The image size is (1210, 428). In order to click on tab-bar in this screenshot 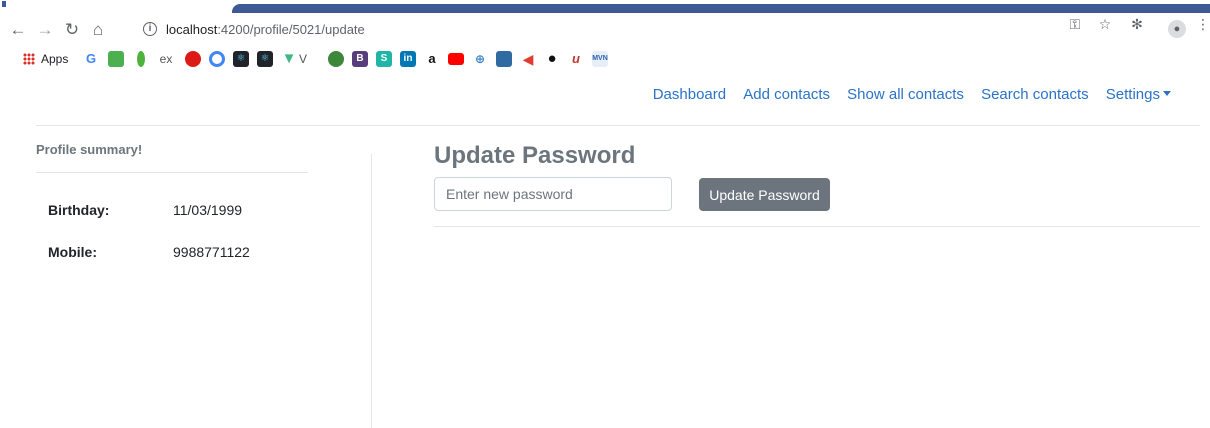, I will do `click(721, 8)`.